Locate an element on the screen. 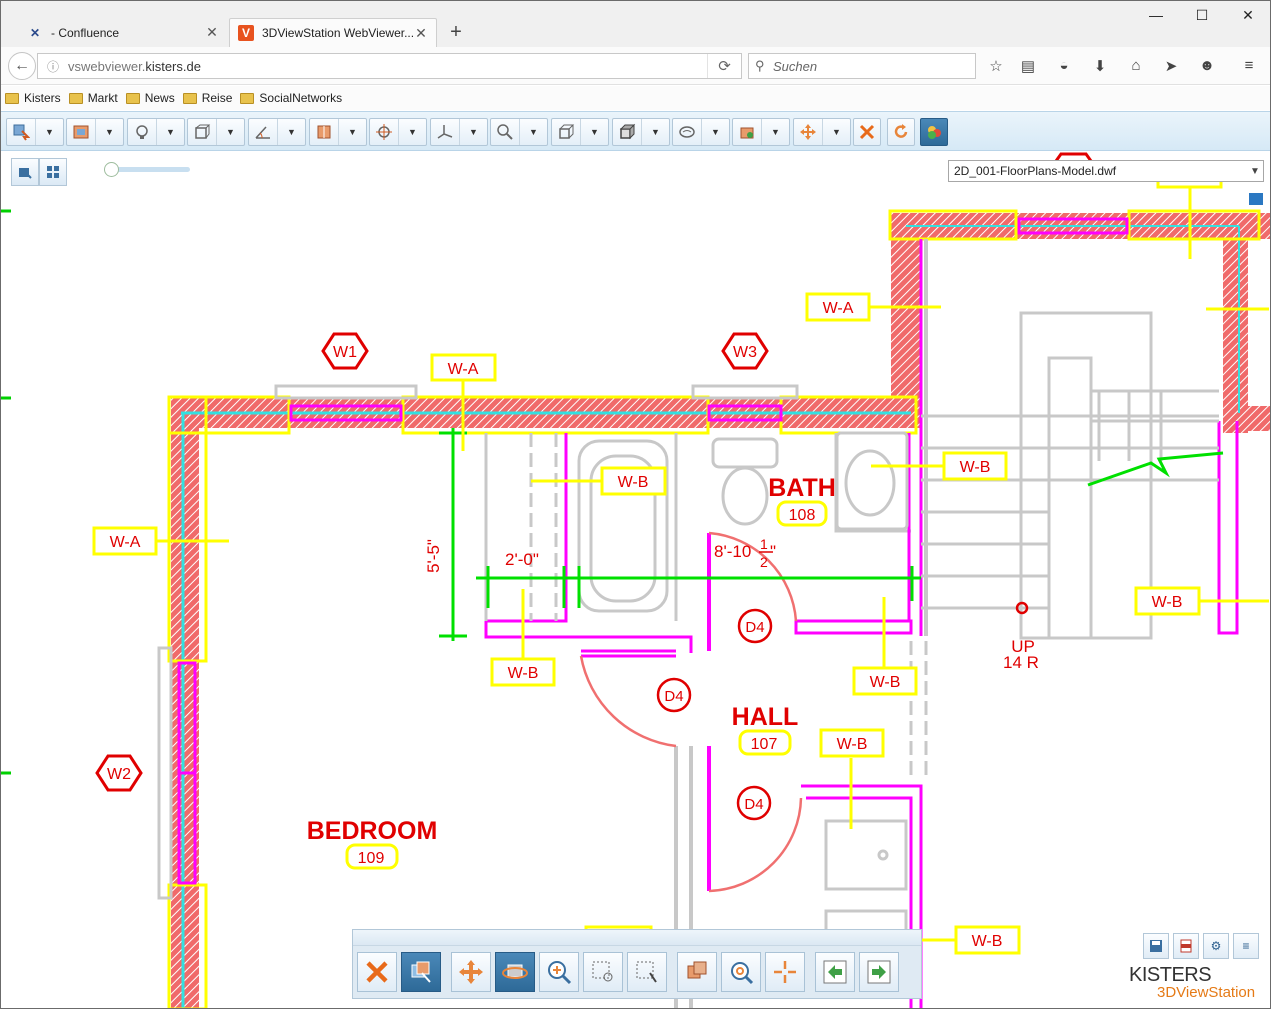 This screenshot has width=1271, height=1009. section-icon is located at coordinates (324, 132).